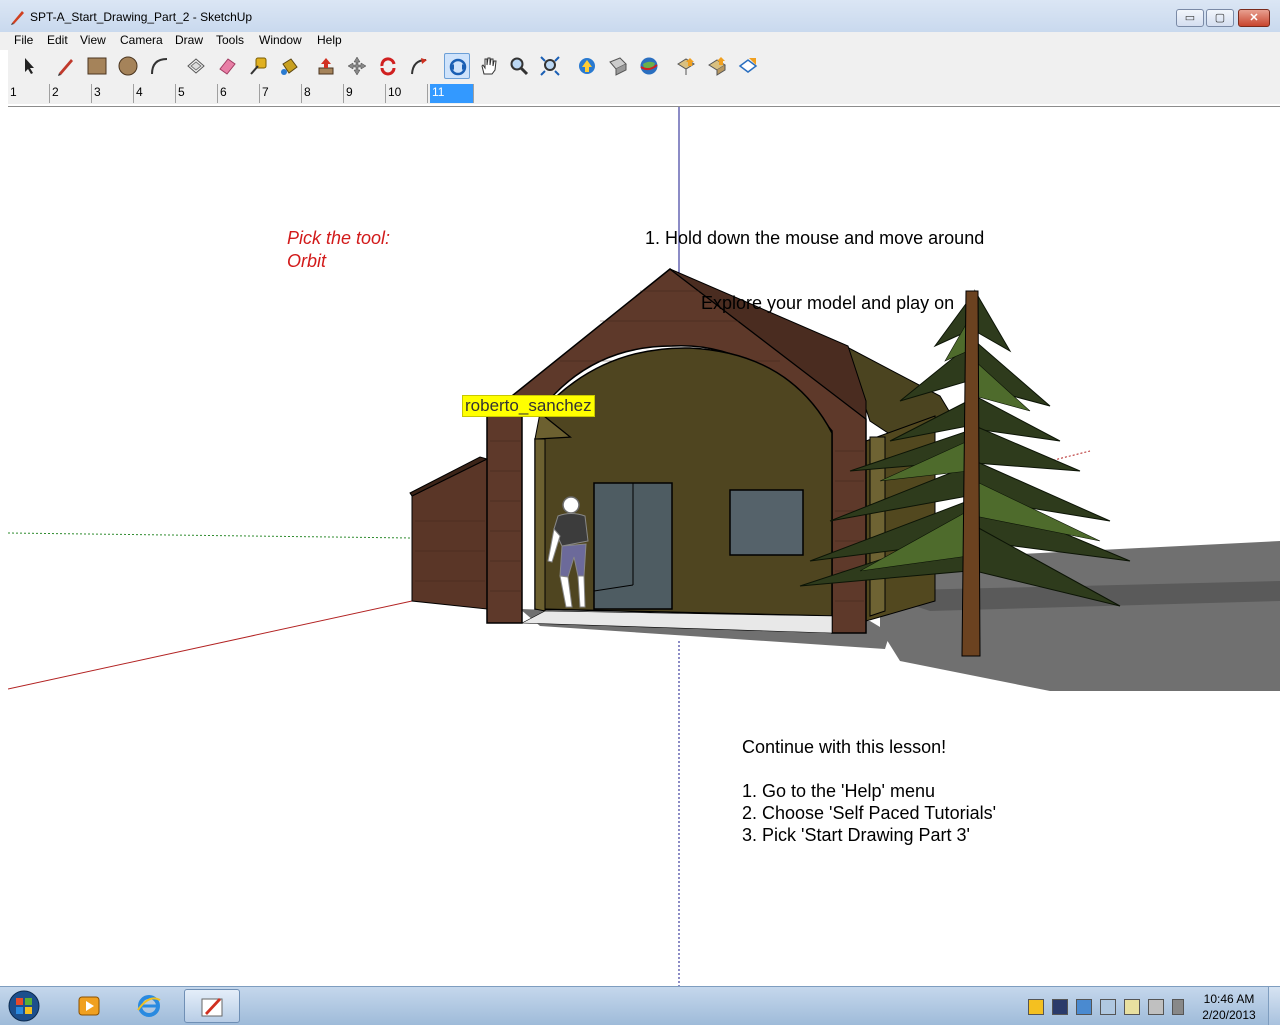 This screenshot has height=1025, width=1280. What do you see at coordinates (550, 66) in the screenshot?
I see `zoom-extents-icon` at bounding box center [550, 66].